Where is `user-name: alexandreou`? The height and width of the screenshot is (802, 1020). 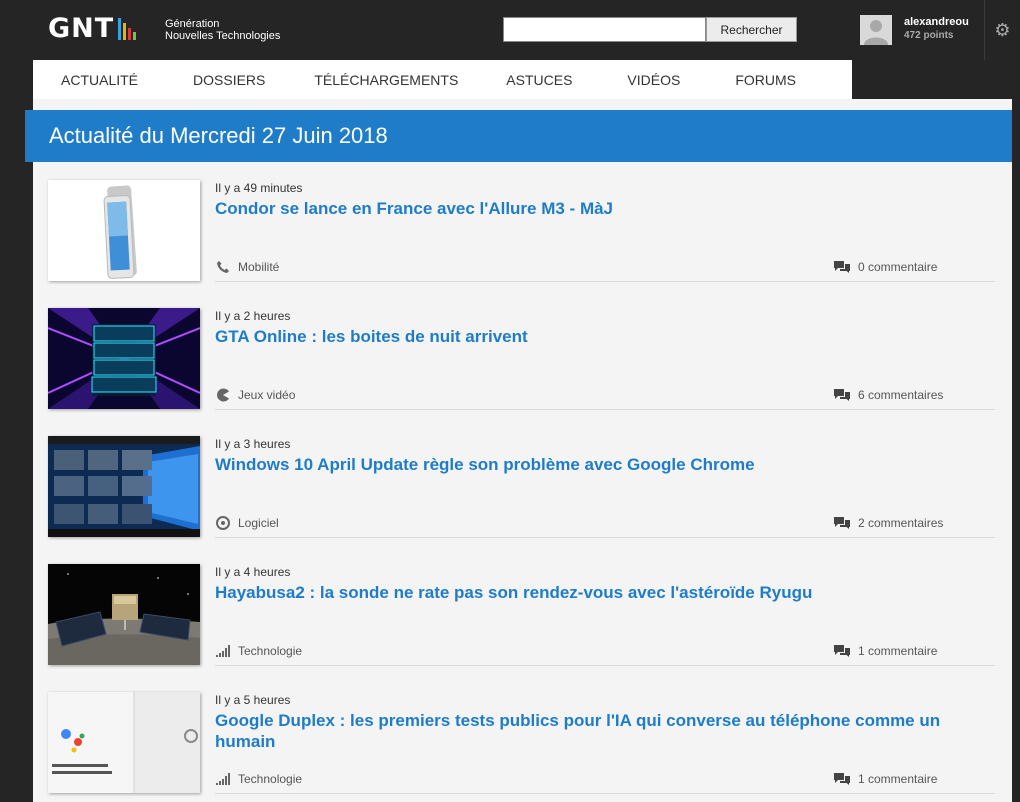 user-name: alexandreou is located at coordinates (936, 22).